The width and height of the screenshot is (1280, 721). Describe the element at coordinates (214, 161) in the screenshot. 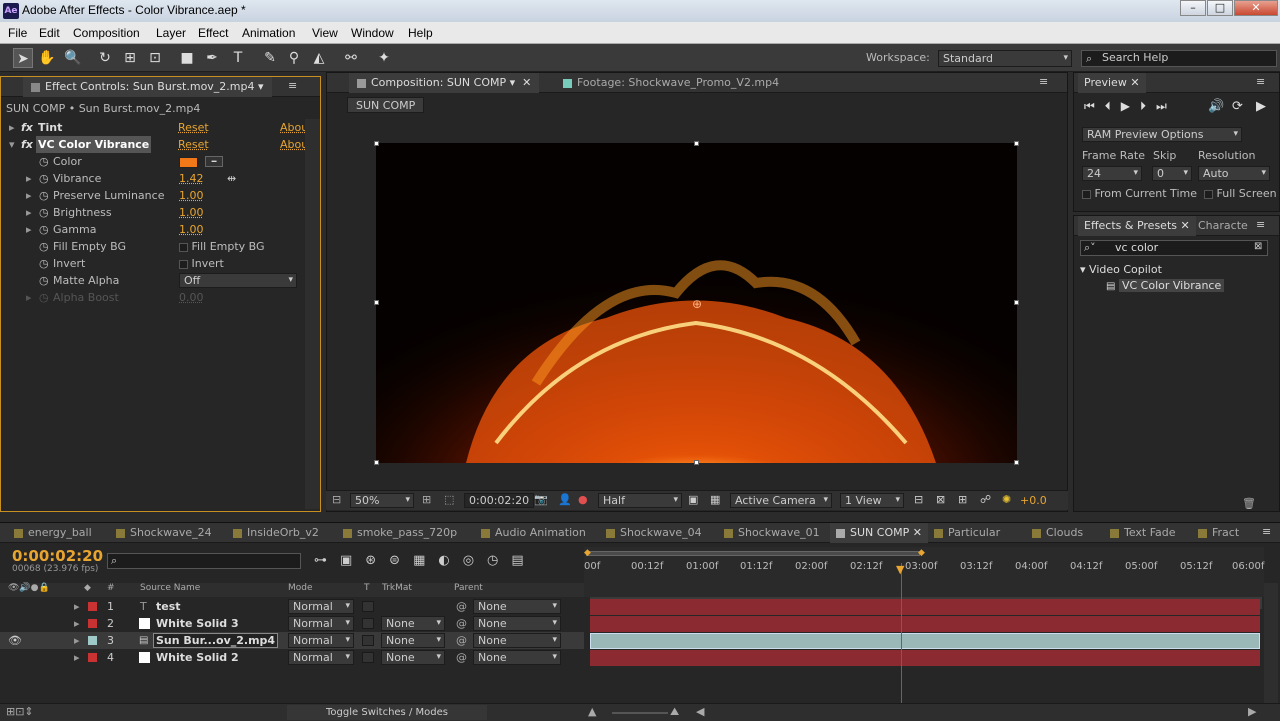

I see `eyedropper-icon: ━` at that location.